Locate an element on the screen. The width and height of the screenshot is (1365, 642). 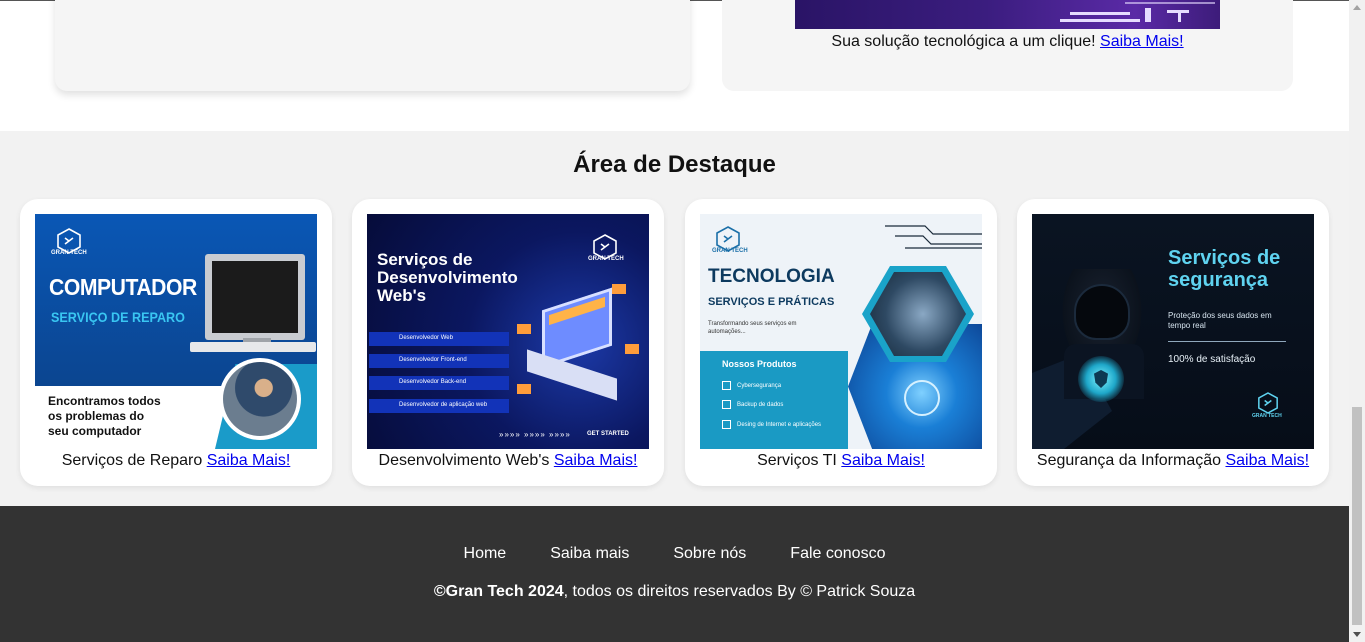
vertical-scrollbar is located at coordinates (1357, 321).